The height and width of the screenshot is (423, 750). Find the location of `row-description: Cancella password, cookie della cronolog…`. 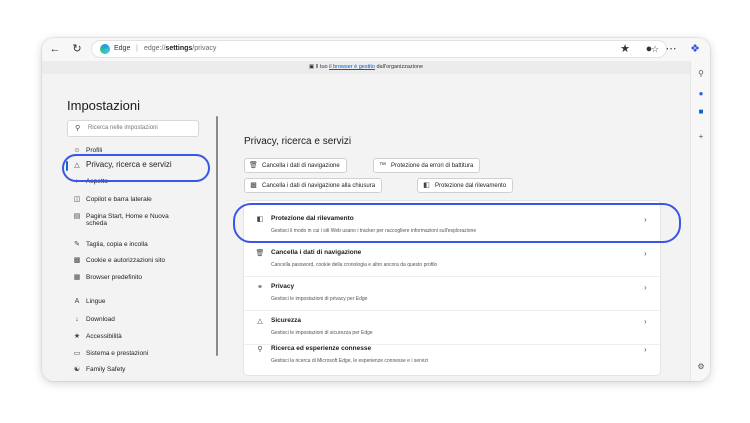

row-description: Cancella password, cookie della cronolog… is located at coordinates (354, 265).